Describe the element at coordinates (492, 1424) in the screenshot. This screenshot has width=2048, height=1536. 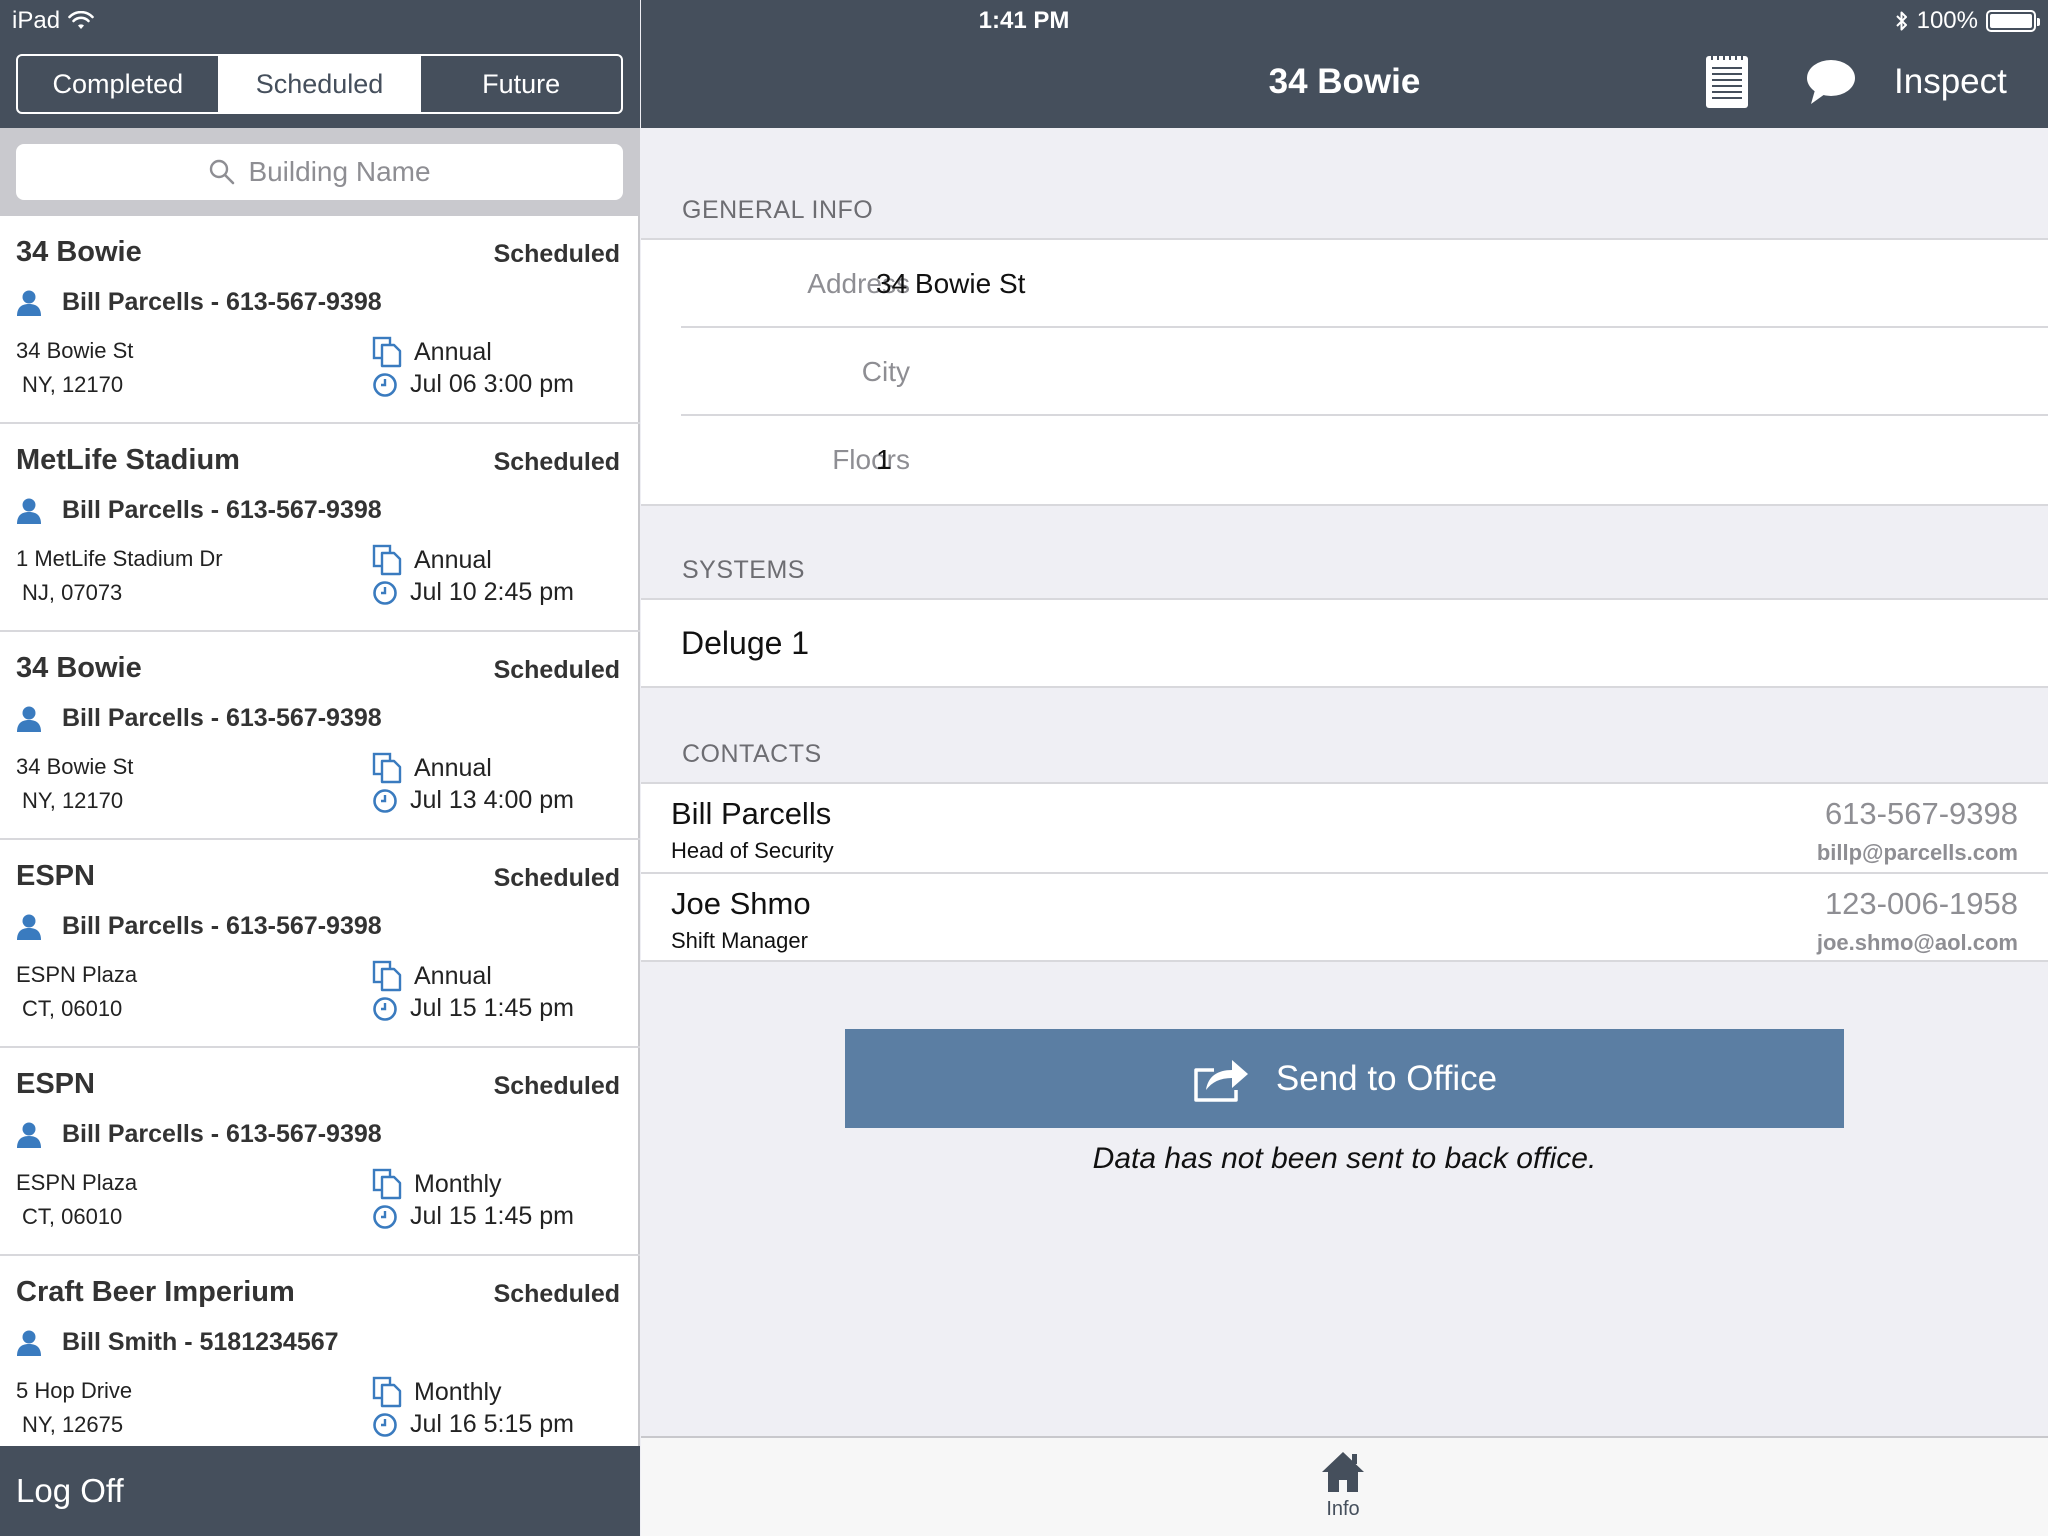
I see `datetime-text: Jul 16 5:15 pm` at that location.